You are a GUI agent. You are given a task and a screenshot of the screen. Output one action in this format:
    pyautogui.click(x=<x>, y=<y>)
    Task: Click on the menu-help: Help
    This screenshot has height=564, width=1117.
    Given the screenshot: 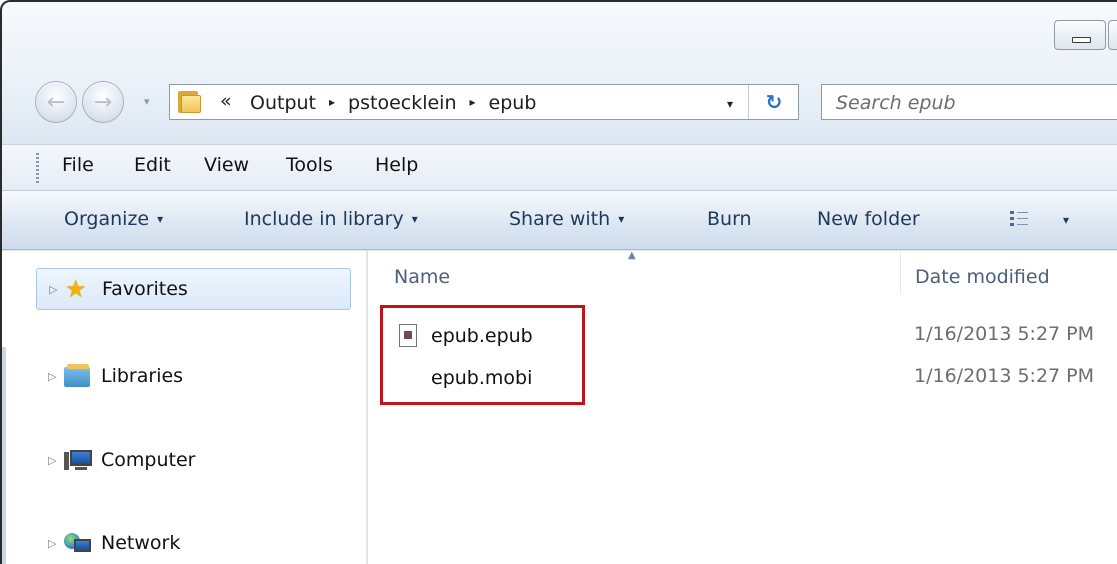 What is the action you would take?
    pyautogui.click(x=396, y=165)
    